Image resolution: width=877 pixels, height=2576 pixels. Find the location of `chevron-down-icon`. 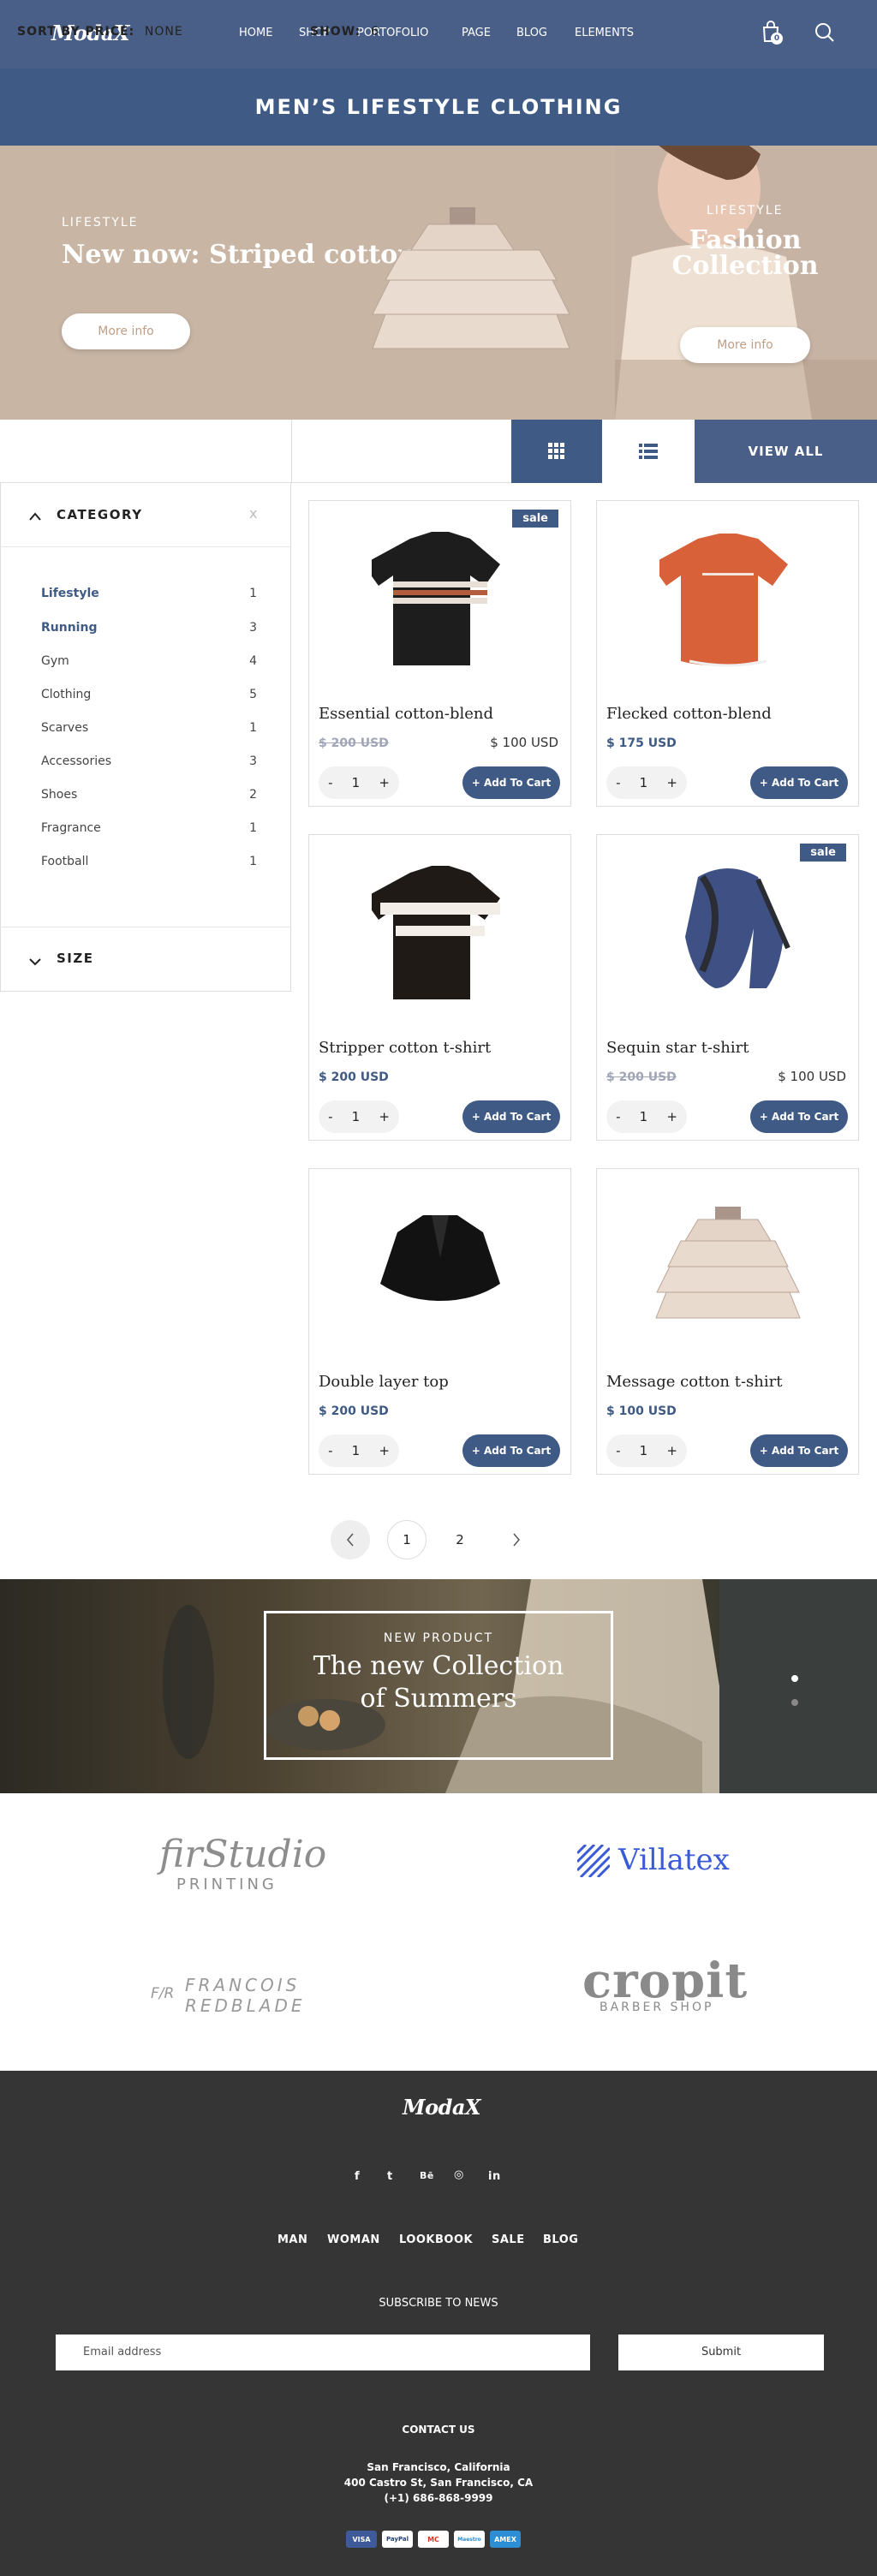

chevron-down-icon is located at coordinates (35, 961).